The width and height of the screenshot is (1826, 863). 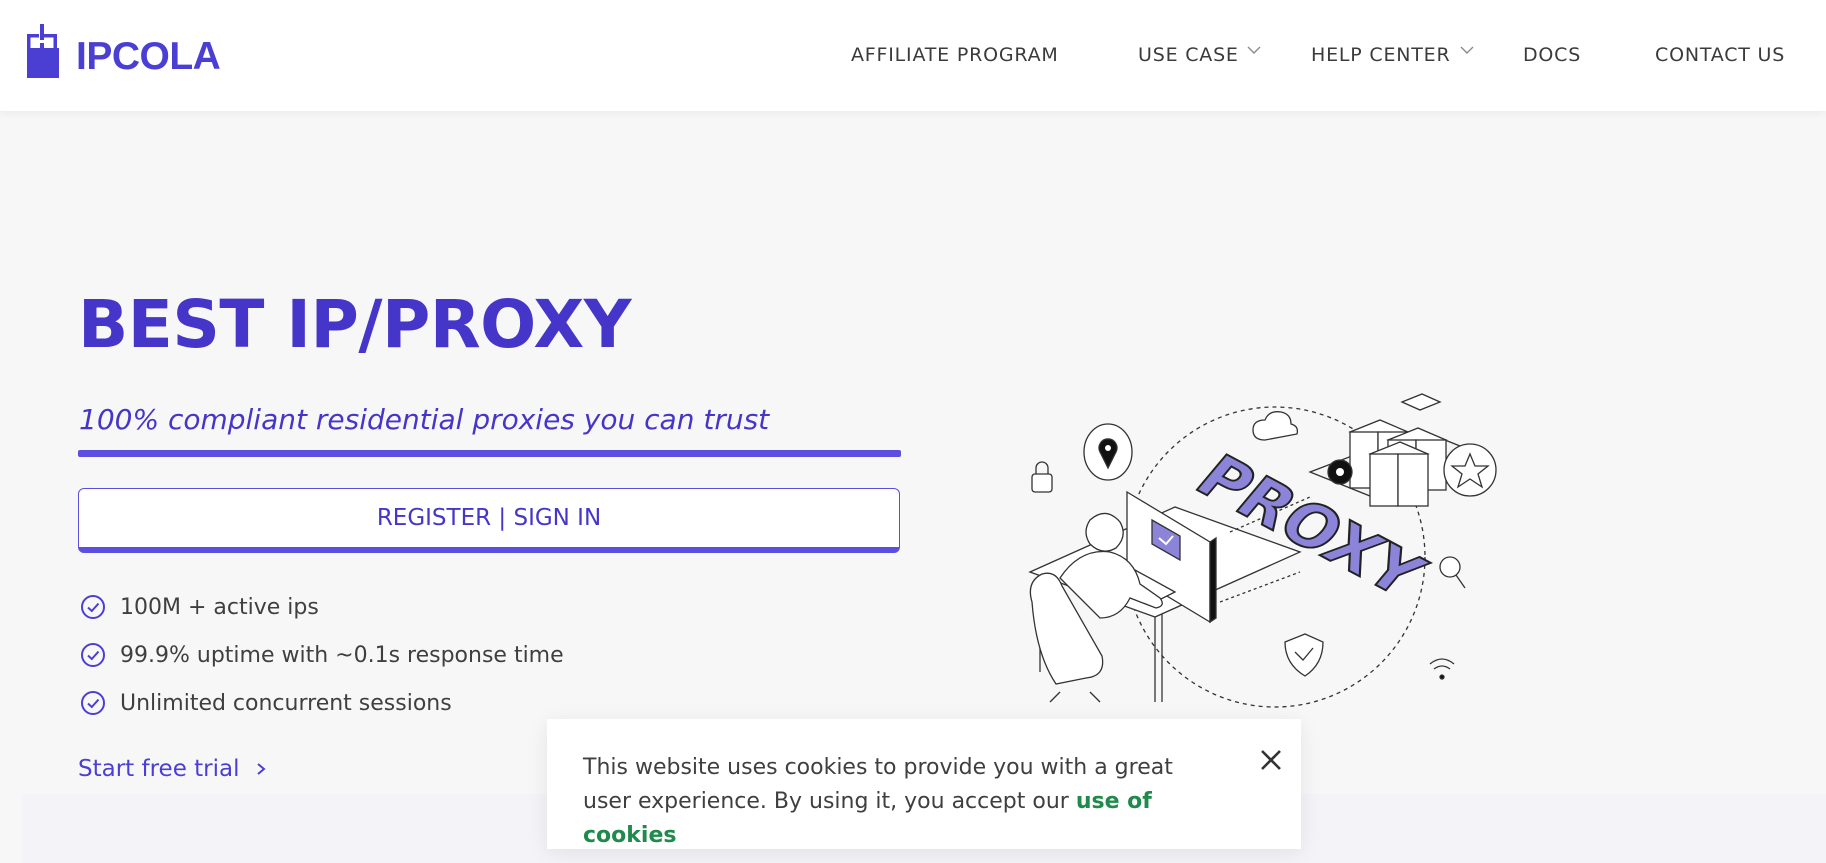 I want to click on feature-text: Unlimited concurrent sessions, so click(x=286, y=703).